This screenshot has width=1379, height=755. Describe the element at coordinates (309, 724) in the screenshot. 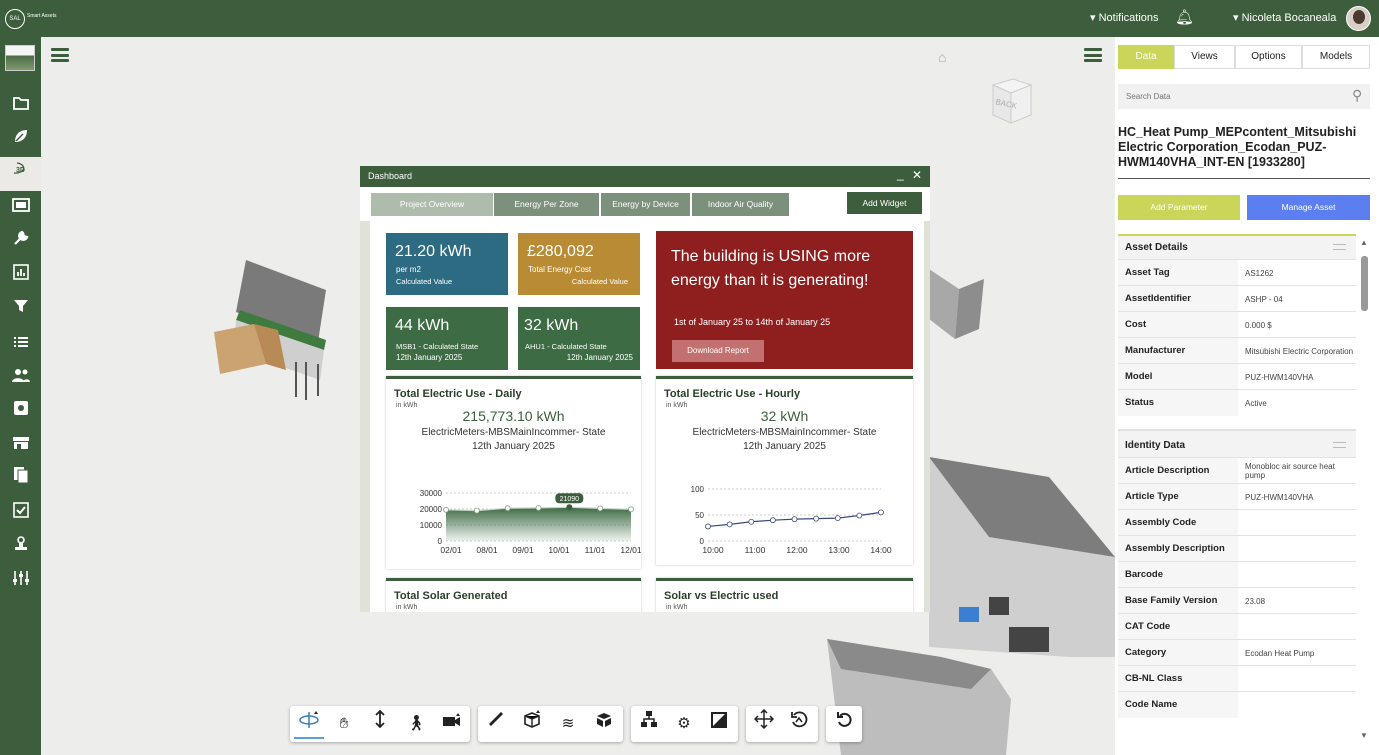

I see `orbit-icon` at that location.